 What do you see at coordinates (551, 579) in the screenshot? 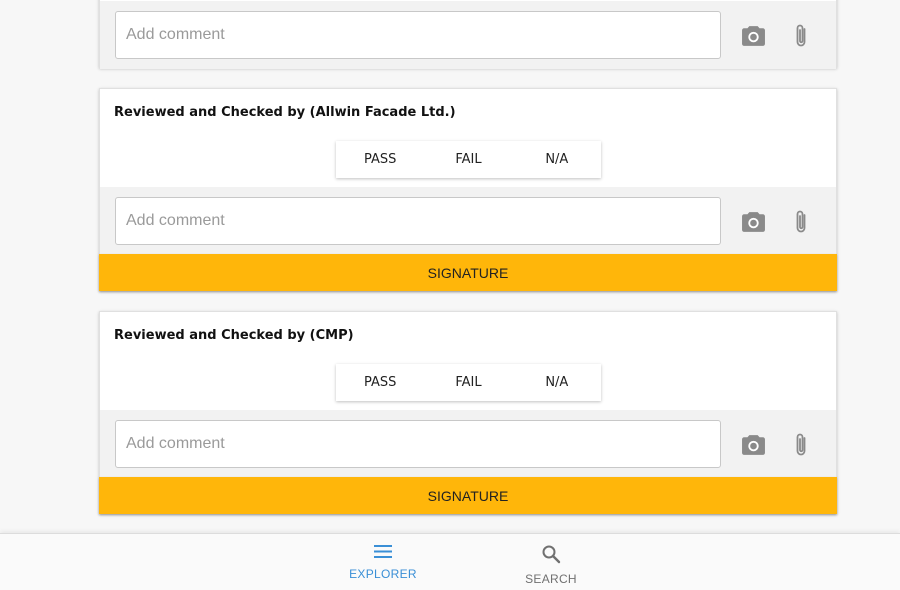
I see `nav-search-label: SEARCH` at bounding box center [551, 579].